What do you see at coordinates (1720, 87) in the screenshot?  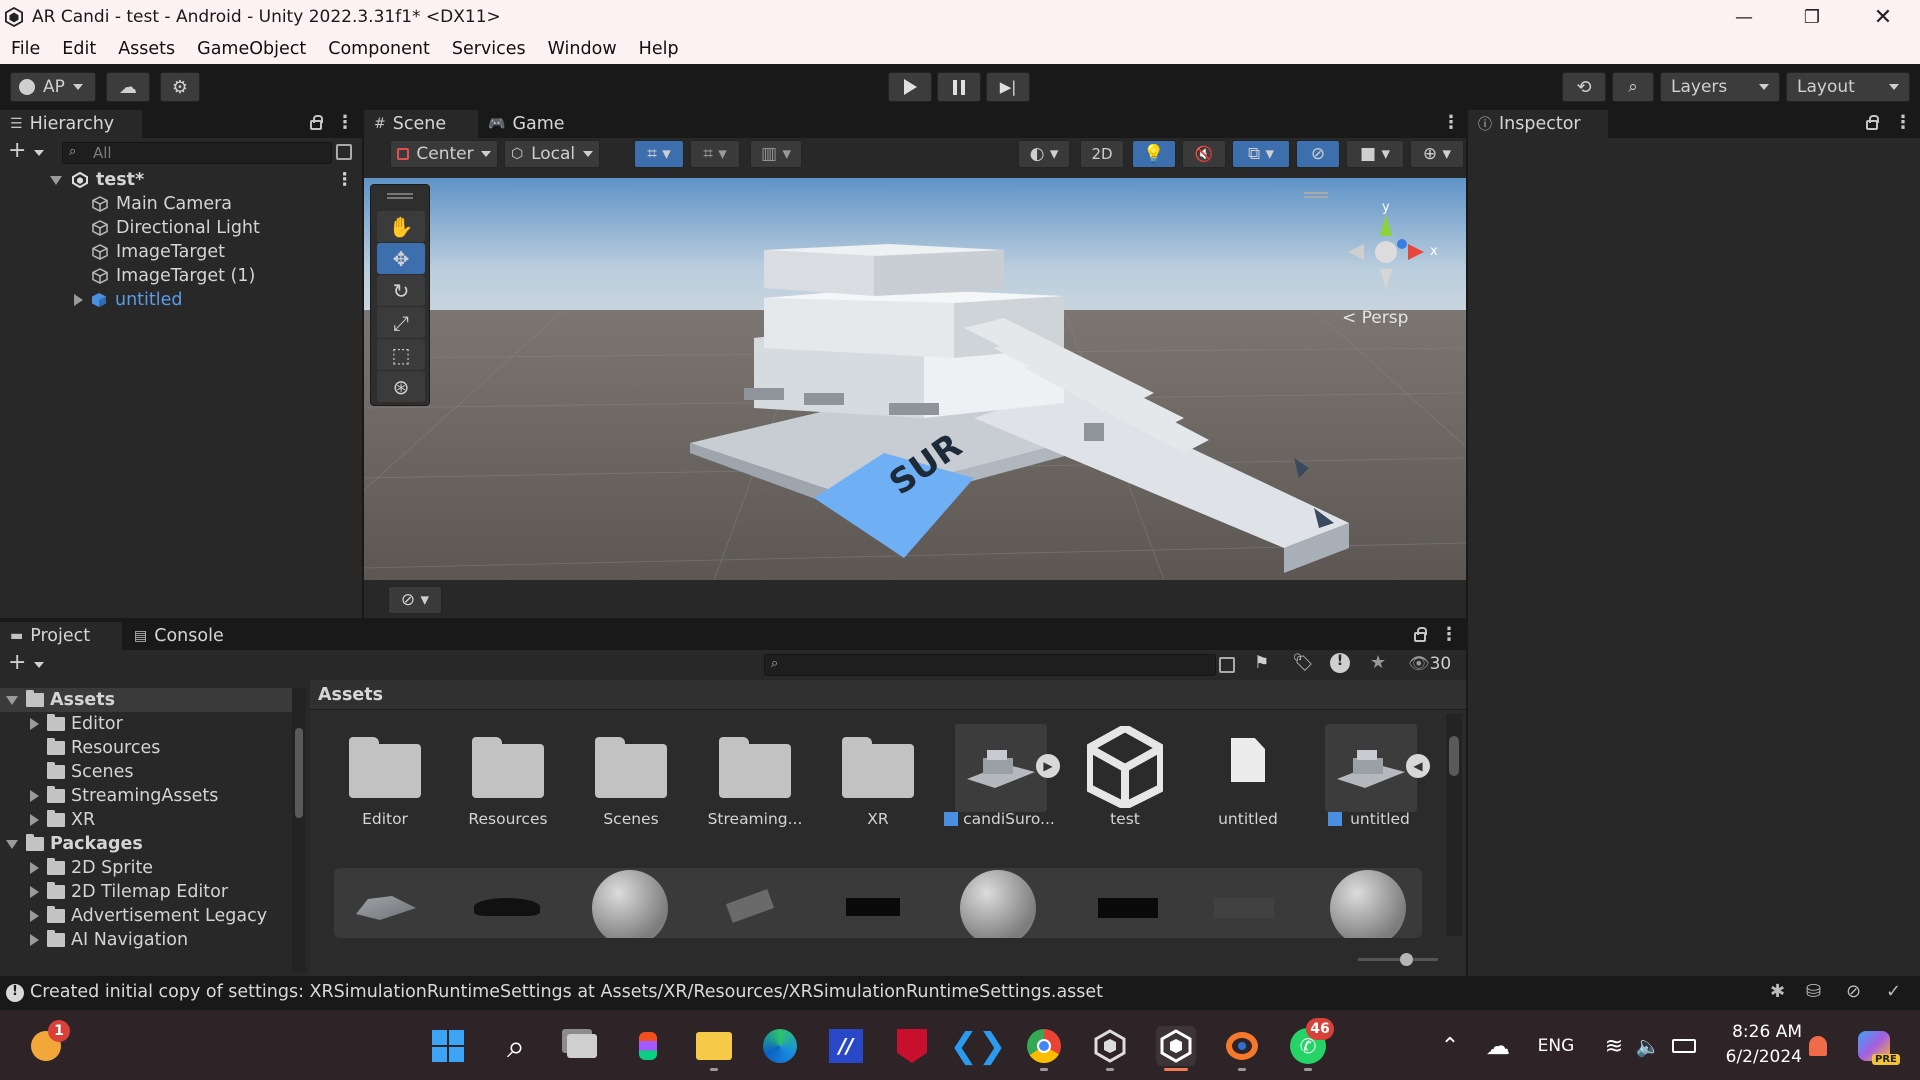 I see `layers-dropdown: Layers` at bounding box center [1720, 87].